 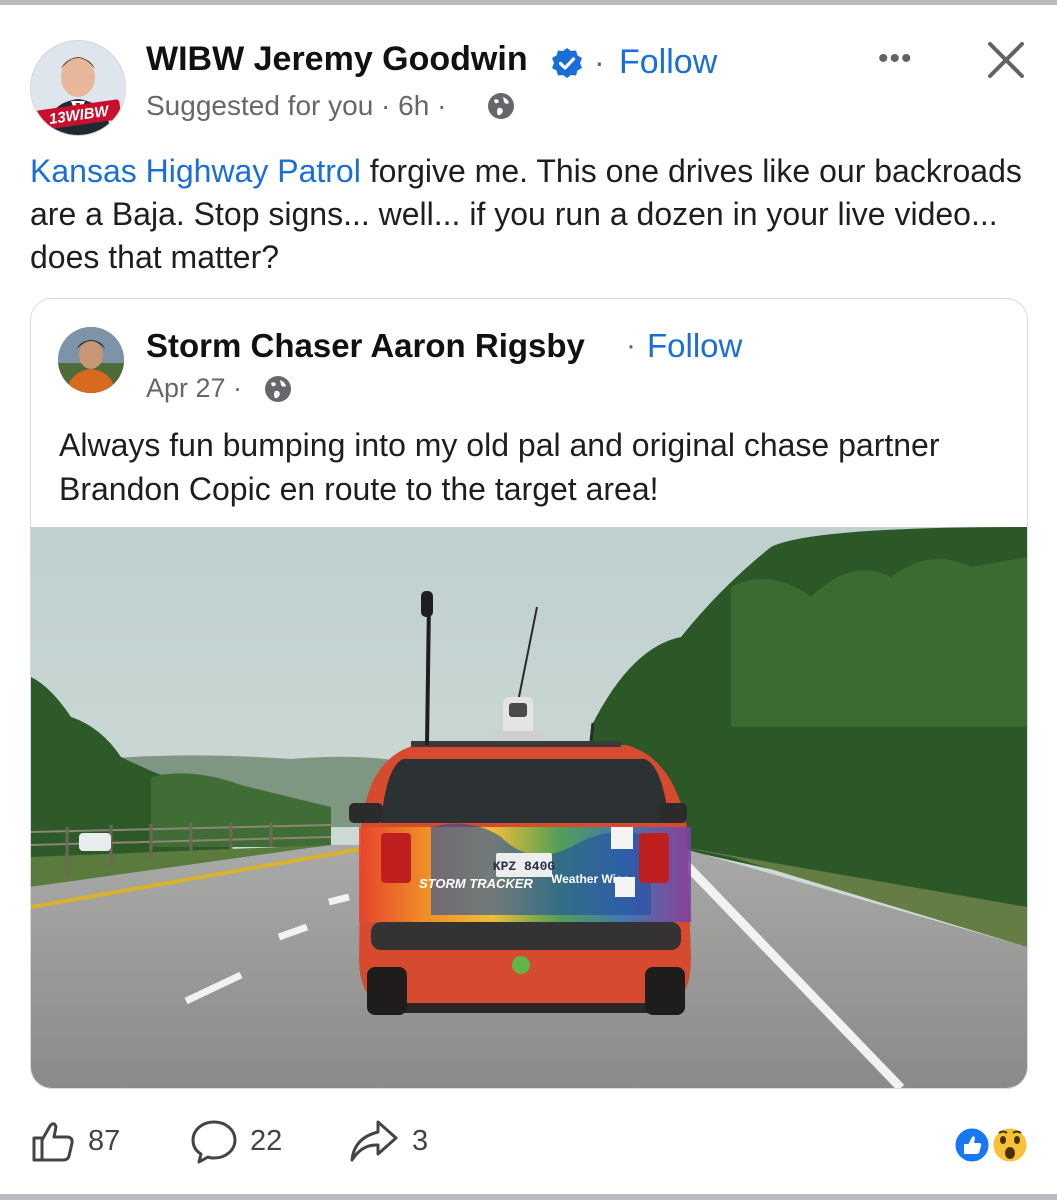 I want to click on comment-button: 22, so click(x=236, y=1141).